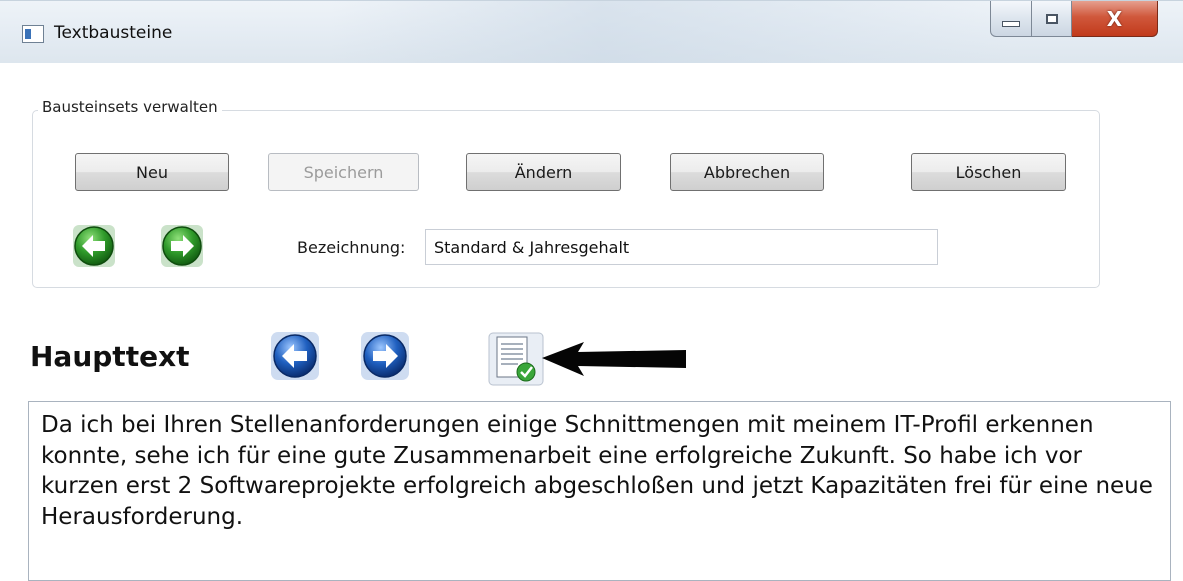  I want to click on close-icon: X, so click(1114, 18).